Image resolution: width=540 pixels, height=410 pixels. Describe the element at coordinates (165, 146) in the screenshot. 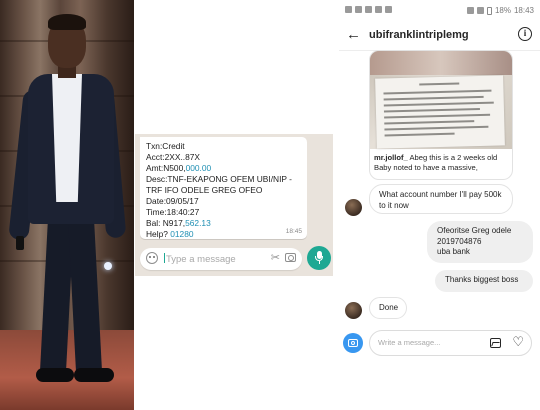

I see `sms-line: Txn:Credit` at that location.